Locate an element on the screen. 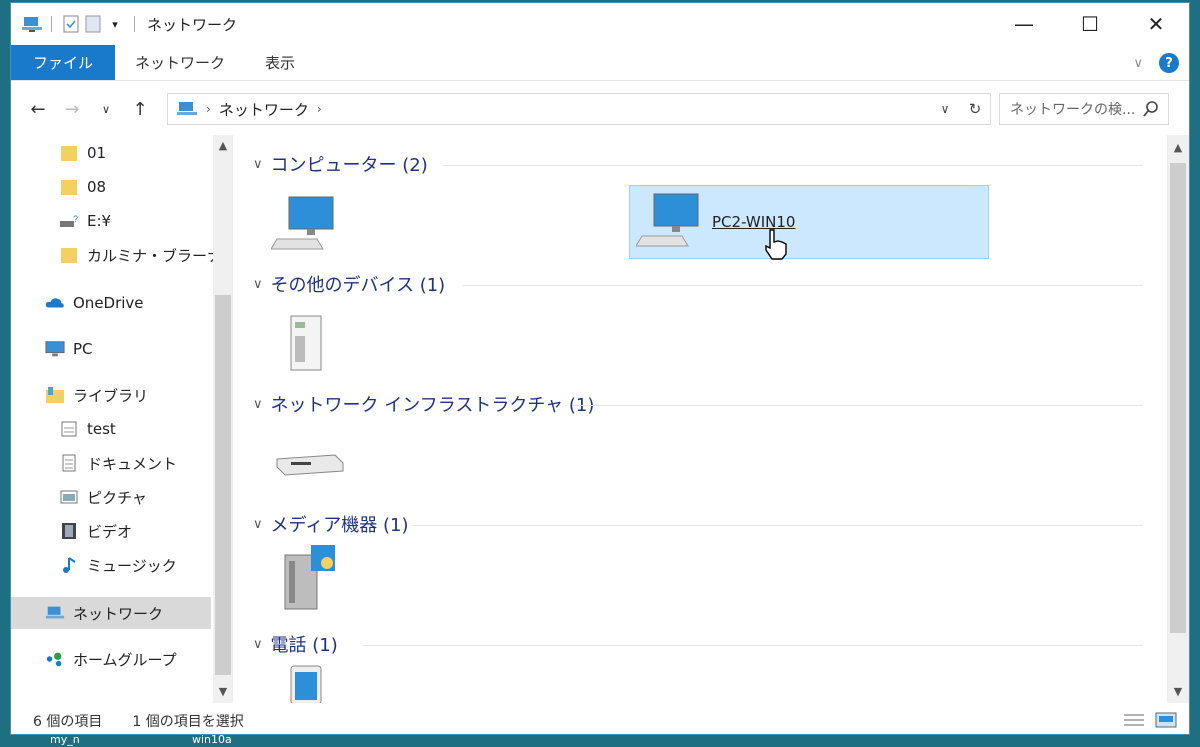  forward-button: → is located at coordinates (72, 109).